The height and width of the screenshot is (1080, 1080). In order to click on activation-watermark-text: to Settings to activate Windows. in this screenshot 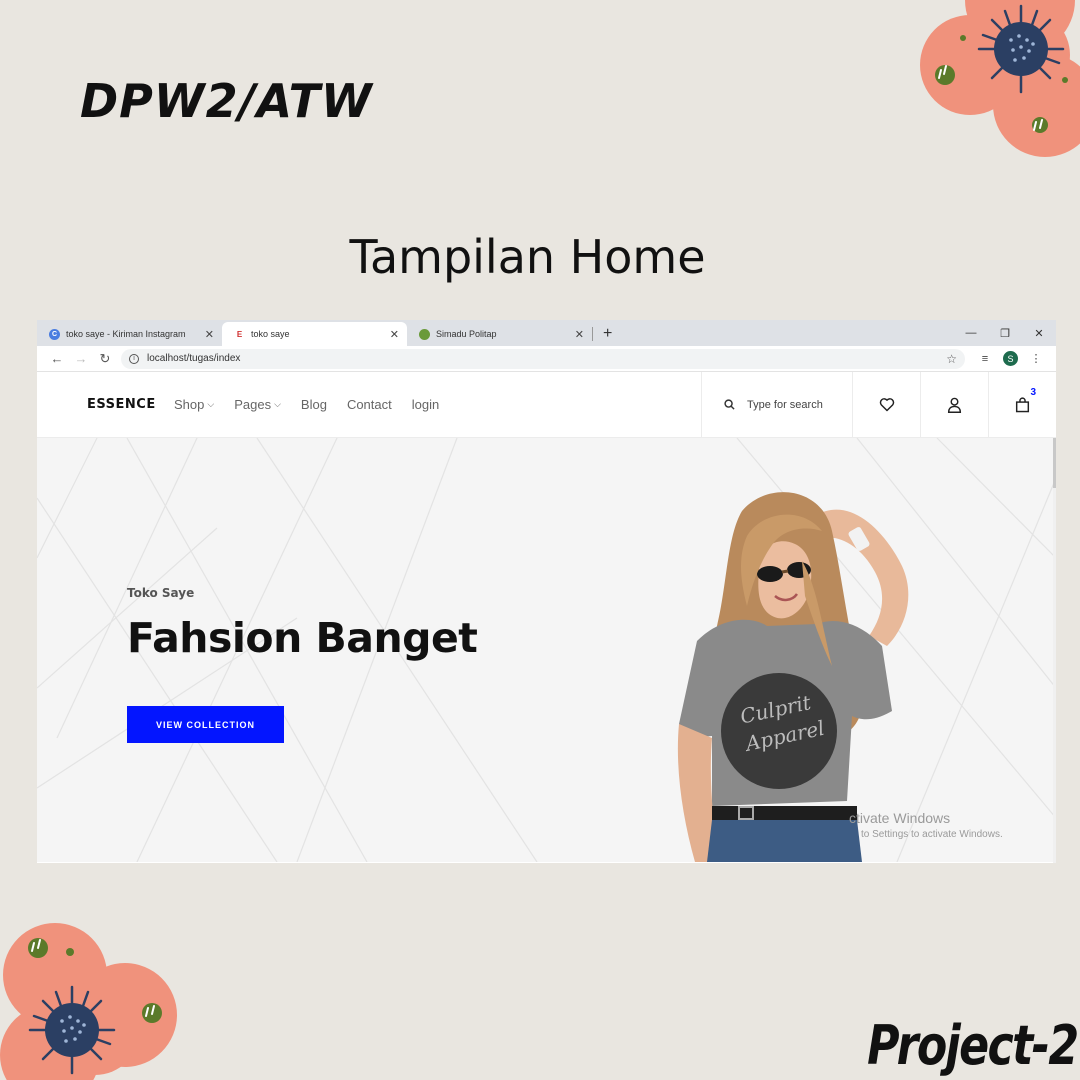, I will do `click(932, 834)`.